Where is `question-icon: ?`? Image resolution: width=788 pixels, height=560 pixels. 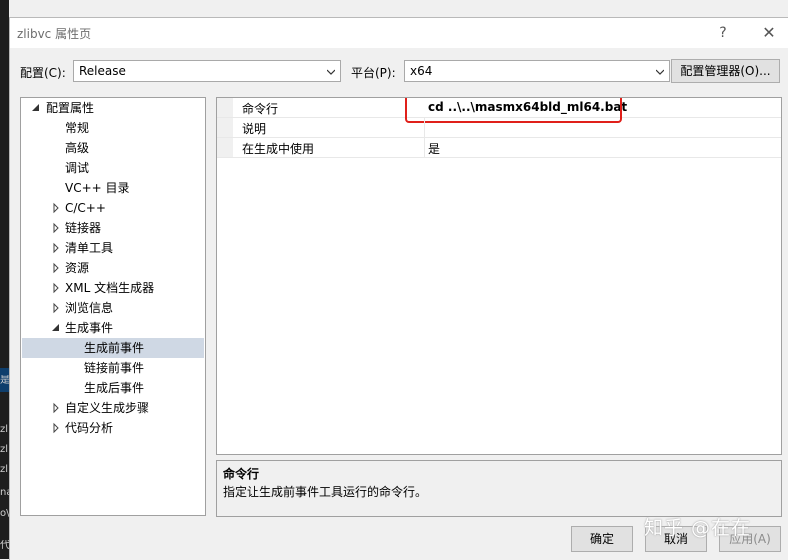
question-icon: ? is located at coordinates (723, 33).